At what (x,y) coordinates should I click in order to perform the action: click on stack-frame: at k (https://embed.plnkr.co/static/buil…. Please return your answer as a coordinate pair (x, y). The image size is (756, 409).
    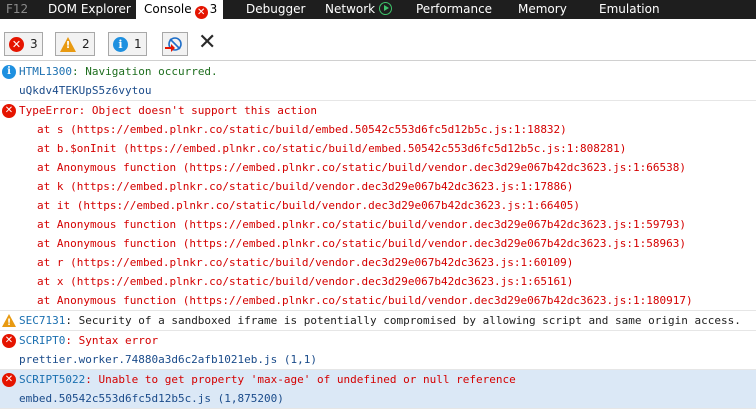
    Looking at the image, I should click on (387, 186).